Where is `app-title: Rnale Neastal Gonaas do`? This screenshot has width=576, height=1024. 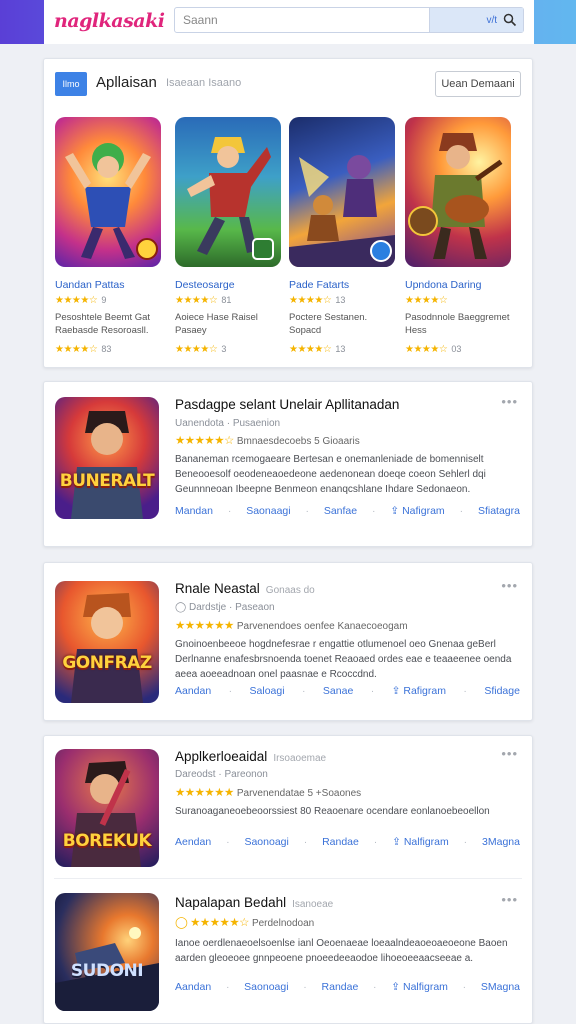 app-title: Rnale Neastal Gonaas do is located at coordinates (245, 588).